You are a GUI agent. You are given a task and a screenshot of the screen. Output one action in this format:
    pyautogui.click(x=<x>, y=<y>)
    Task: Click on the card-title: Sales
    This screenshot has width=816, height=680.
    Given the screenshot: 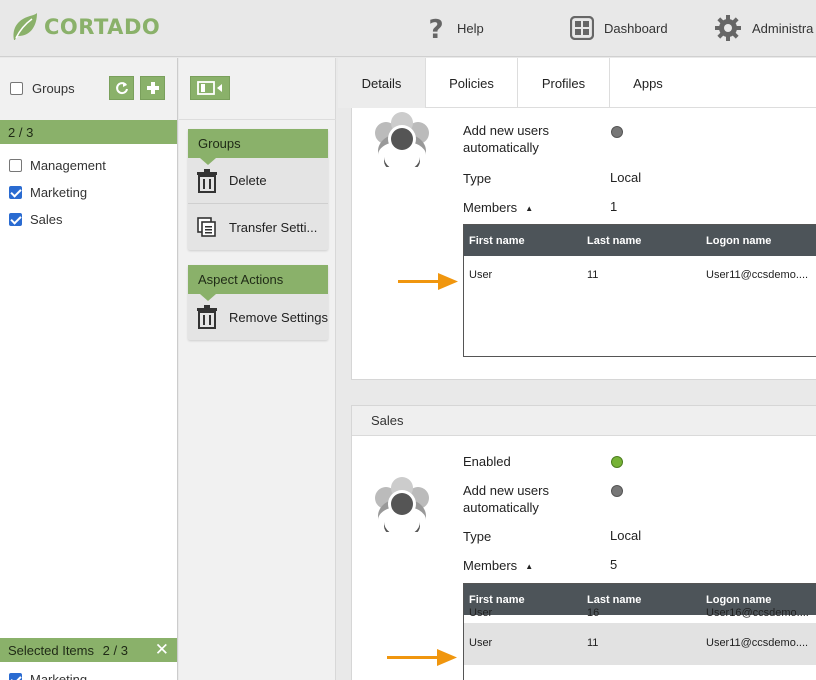 What is the action you would take?
    pyautogui.click(x=584, y=421)
    